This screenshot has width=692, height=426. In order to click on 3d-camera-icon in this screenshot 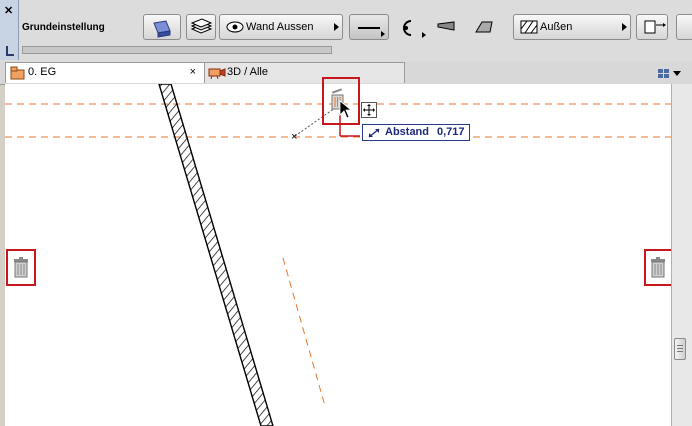, I will do `click(217, 74)`.